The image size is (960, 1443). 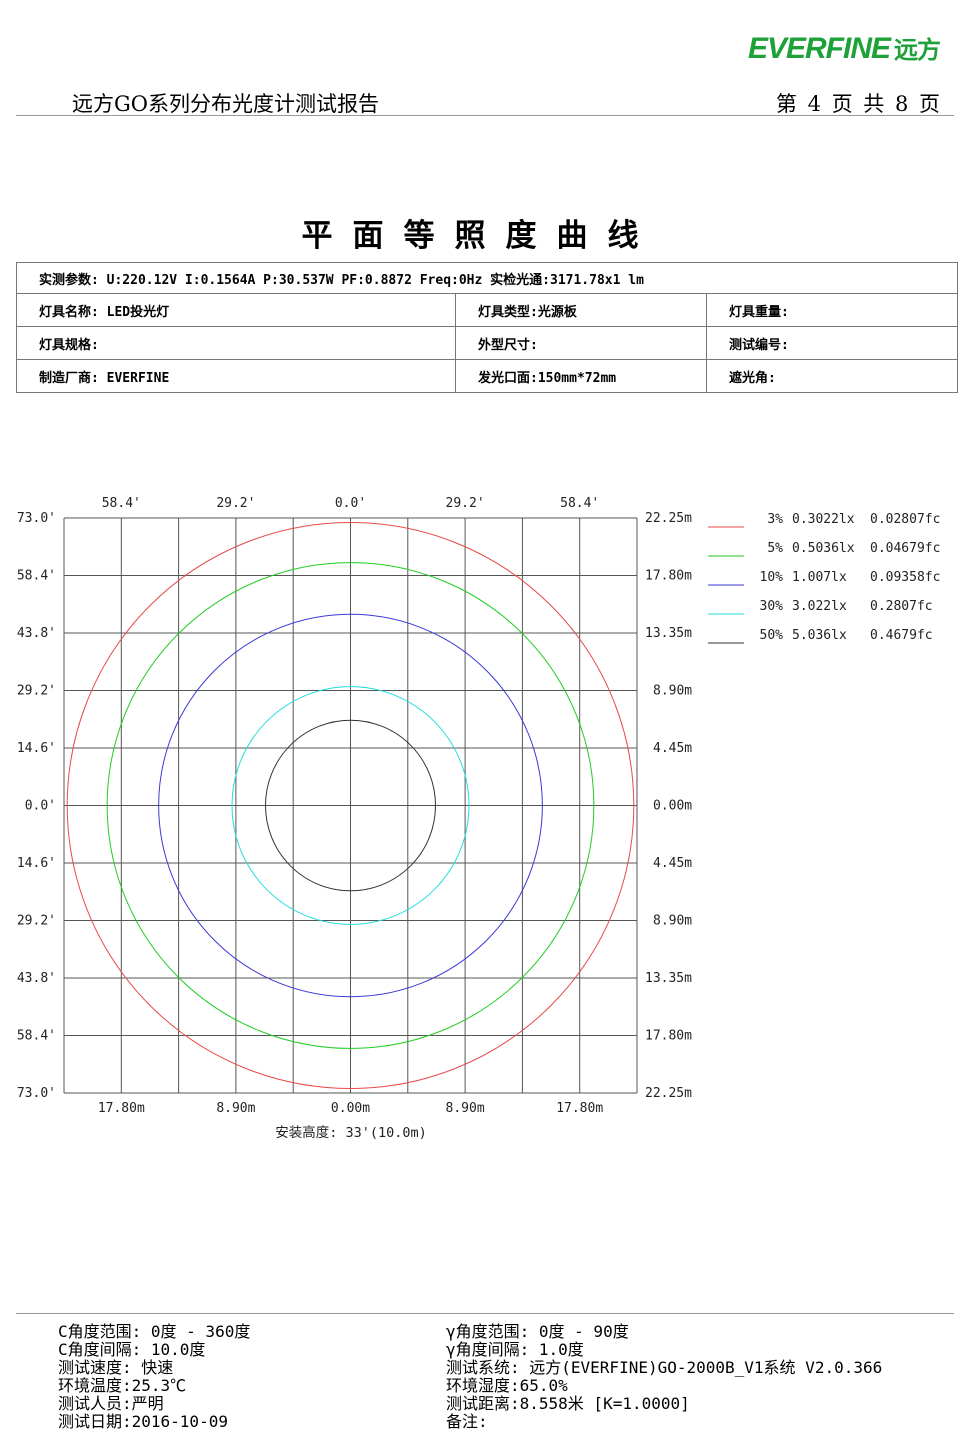 I want to click on remarks: 备注:, so click(x=467, y=1421).